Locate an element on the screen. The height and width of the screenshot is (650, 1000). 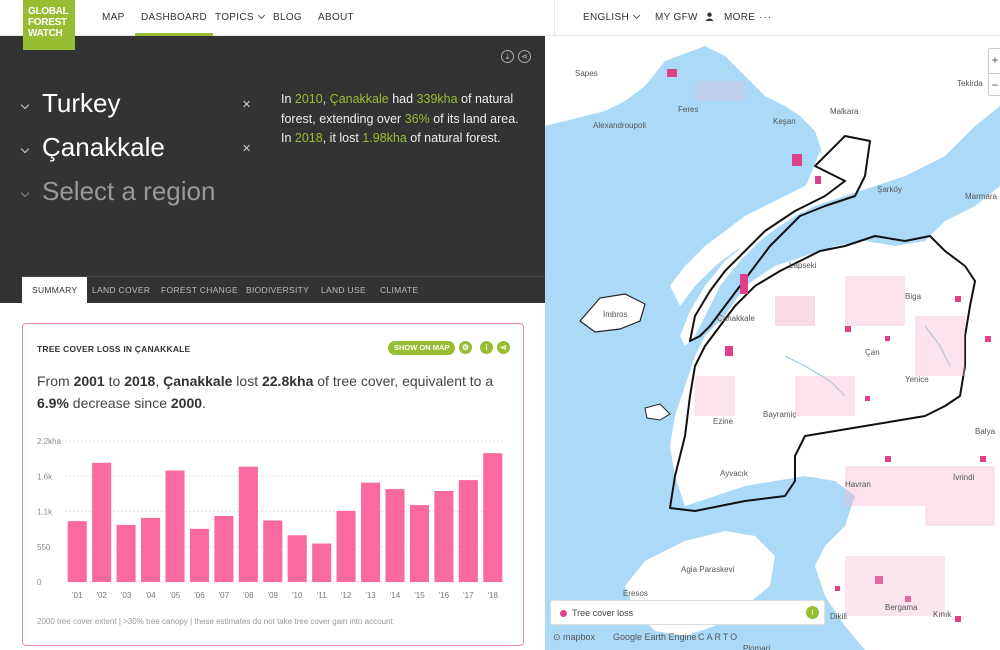
map-place-label: Lapseki is located at coordinates (803, 265).